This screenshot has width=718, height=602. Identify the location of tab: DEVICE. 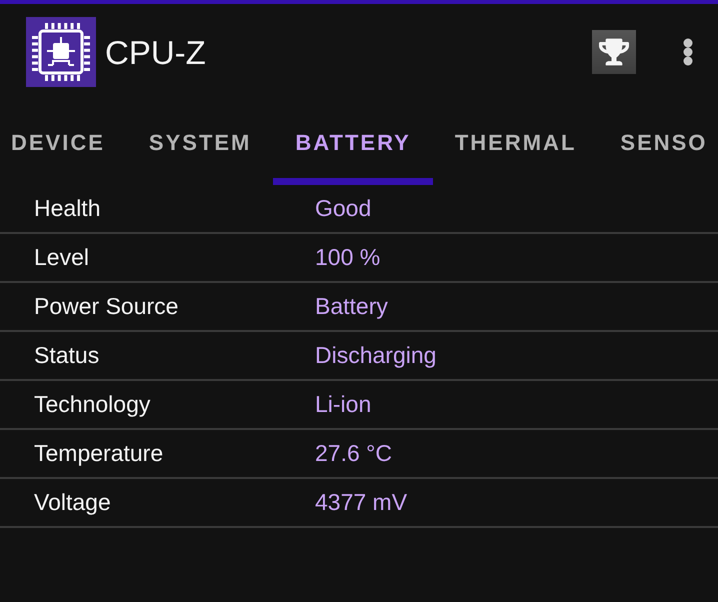
(63, 142).